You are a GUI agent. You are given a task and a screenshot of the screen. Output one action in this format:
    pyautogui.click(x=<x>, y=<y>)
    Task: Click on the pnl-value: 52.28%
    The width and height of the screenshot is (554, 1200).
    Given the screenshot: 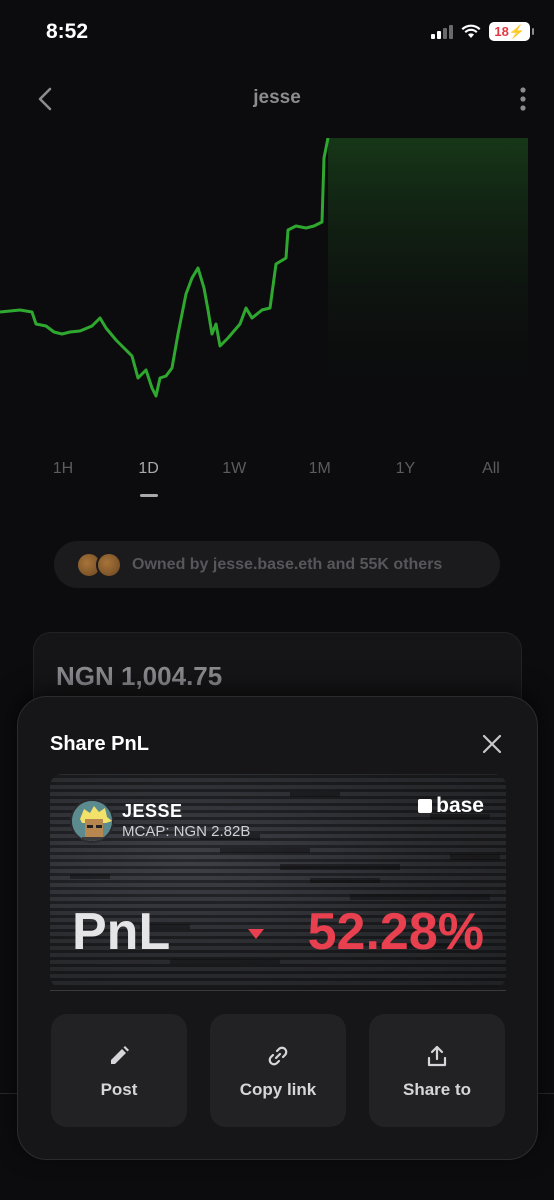 What is the action you would take?
    pyautogui.click(x=395, y=932)
    